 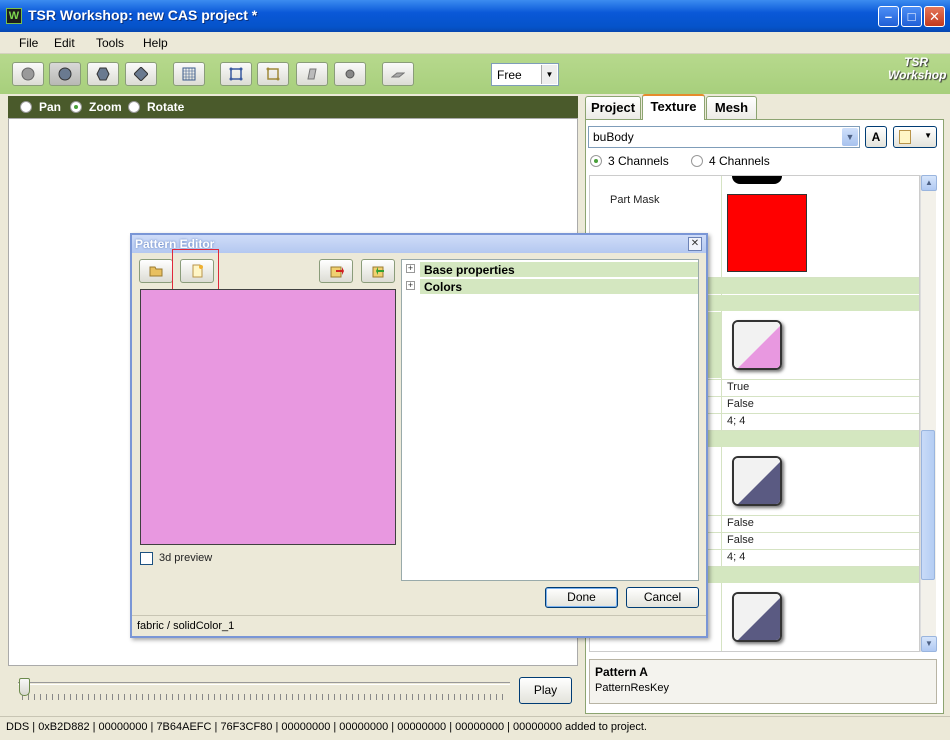 What do you see at coordinates (673, 107) in the screenshot?
I see `tab-texture: Texture` at bounding box center [673, 107].